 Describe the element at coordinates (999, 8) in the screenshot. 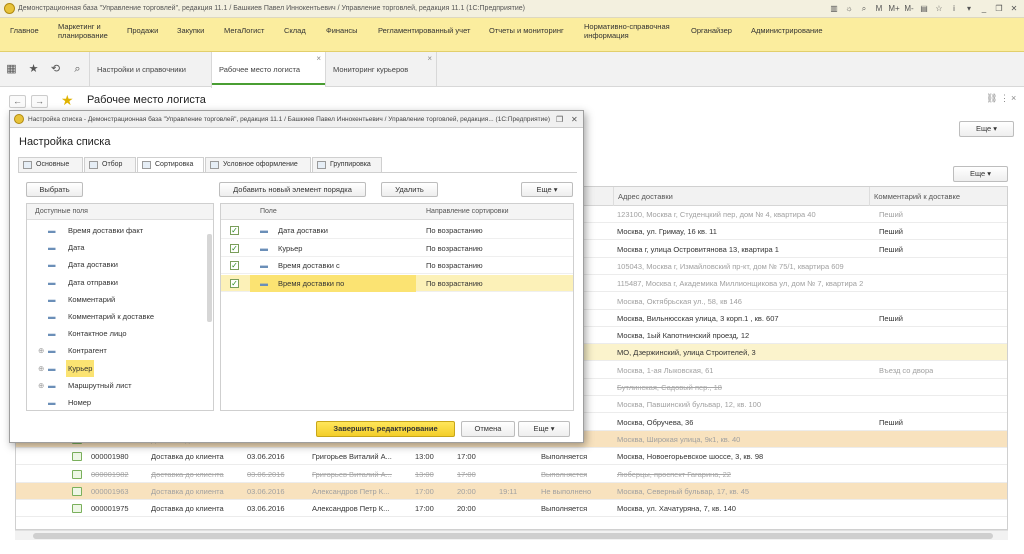

I see `maximize-icon: ❐` at that location.